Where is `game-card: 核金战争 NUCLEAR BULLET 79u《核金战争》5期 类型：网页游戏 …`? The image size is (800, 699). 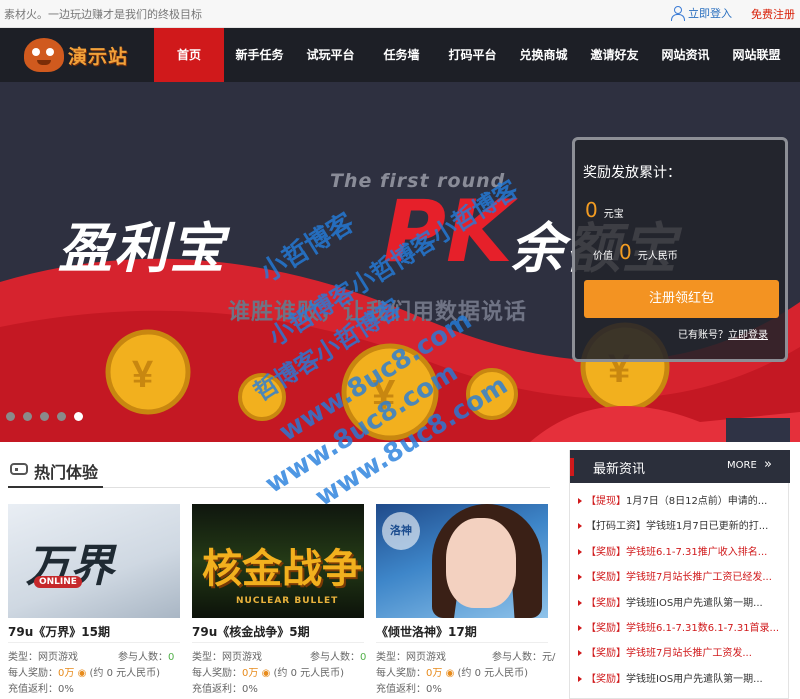 game-card: 核金战争 NUCLEAR BULLET 79u《核金战争》5期 类型：网页游戏 … is located at coordinates (279, 601).